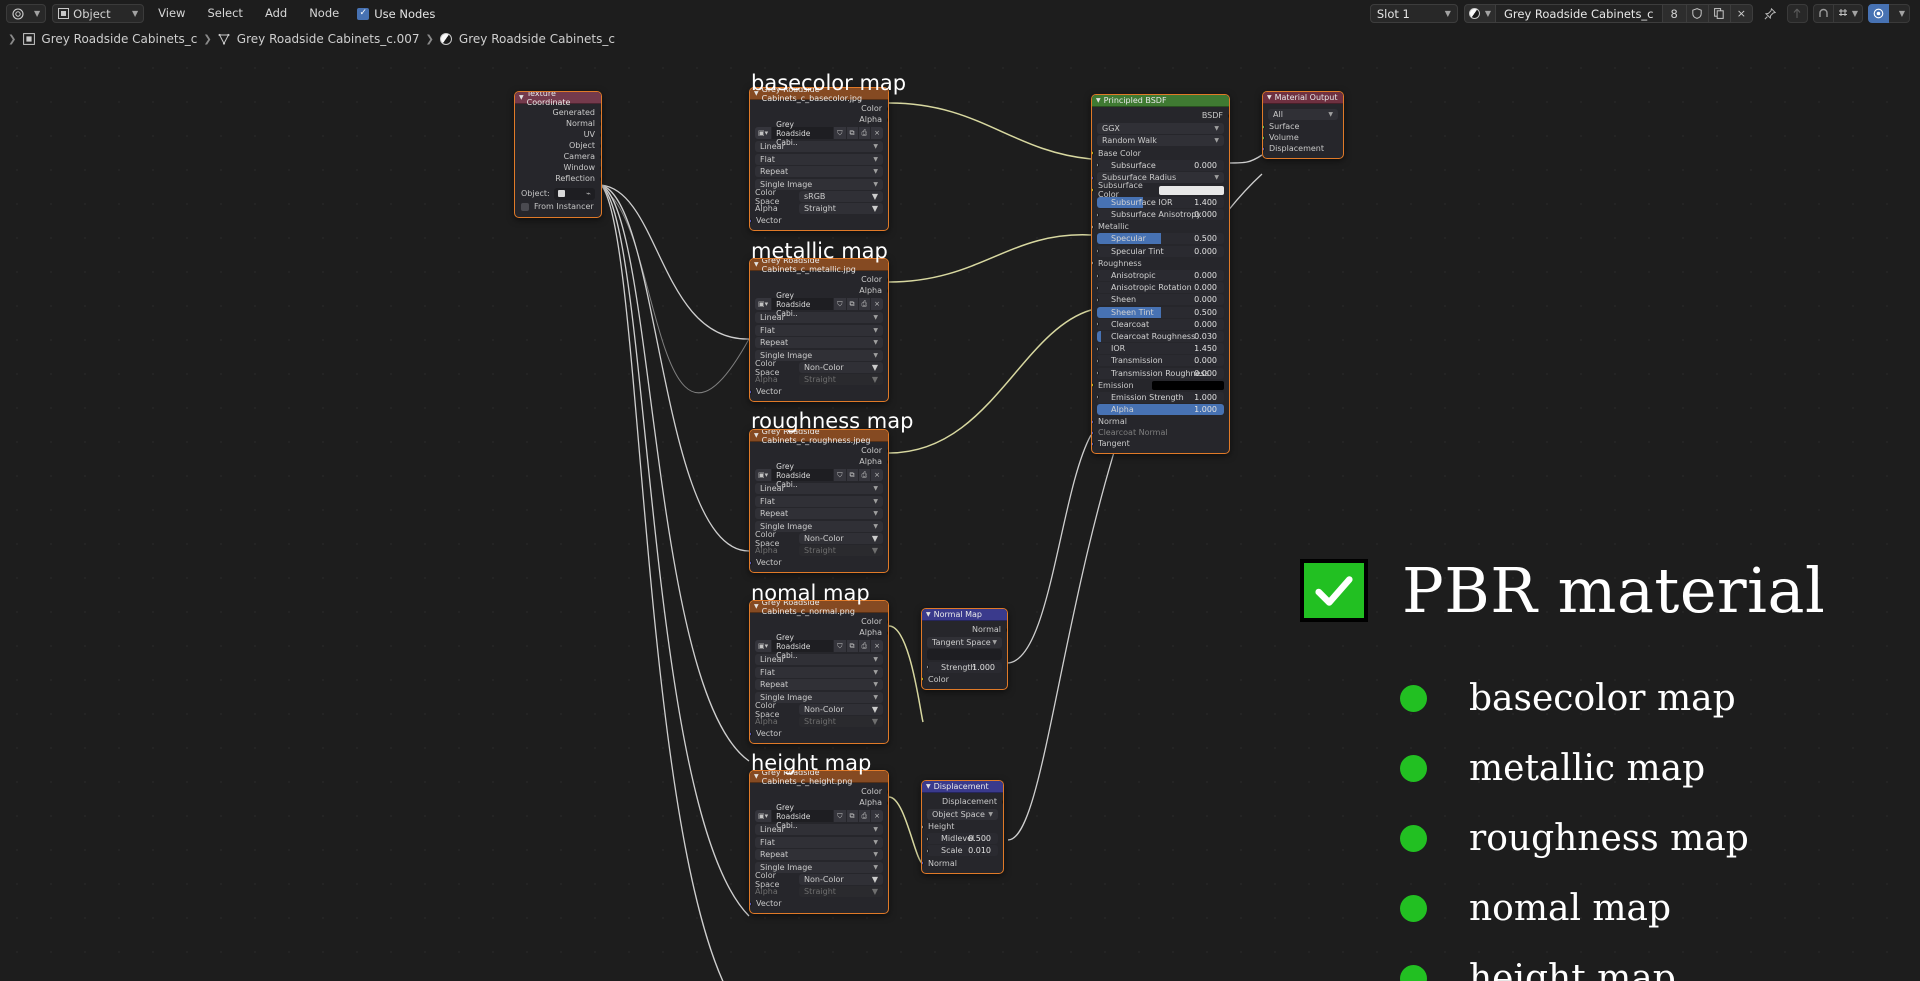  I want to click on socket-row-normal: Normal, so click(558, 123).